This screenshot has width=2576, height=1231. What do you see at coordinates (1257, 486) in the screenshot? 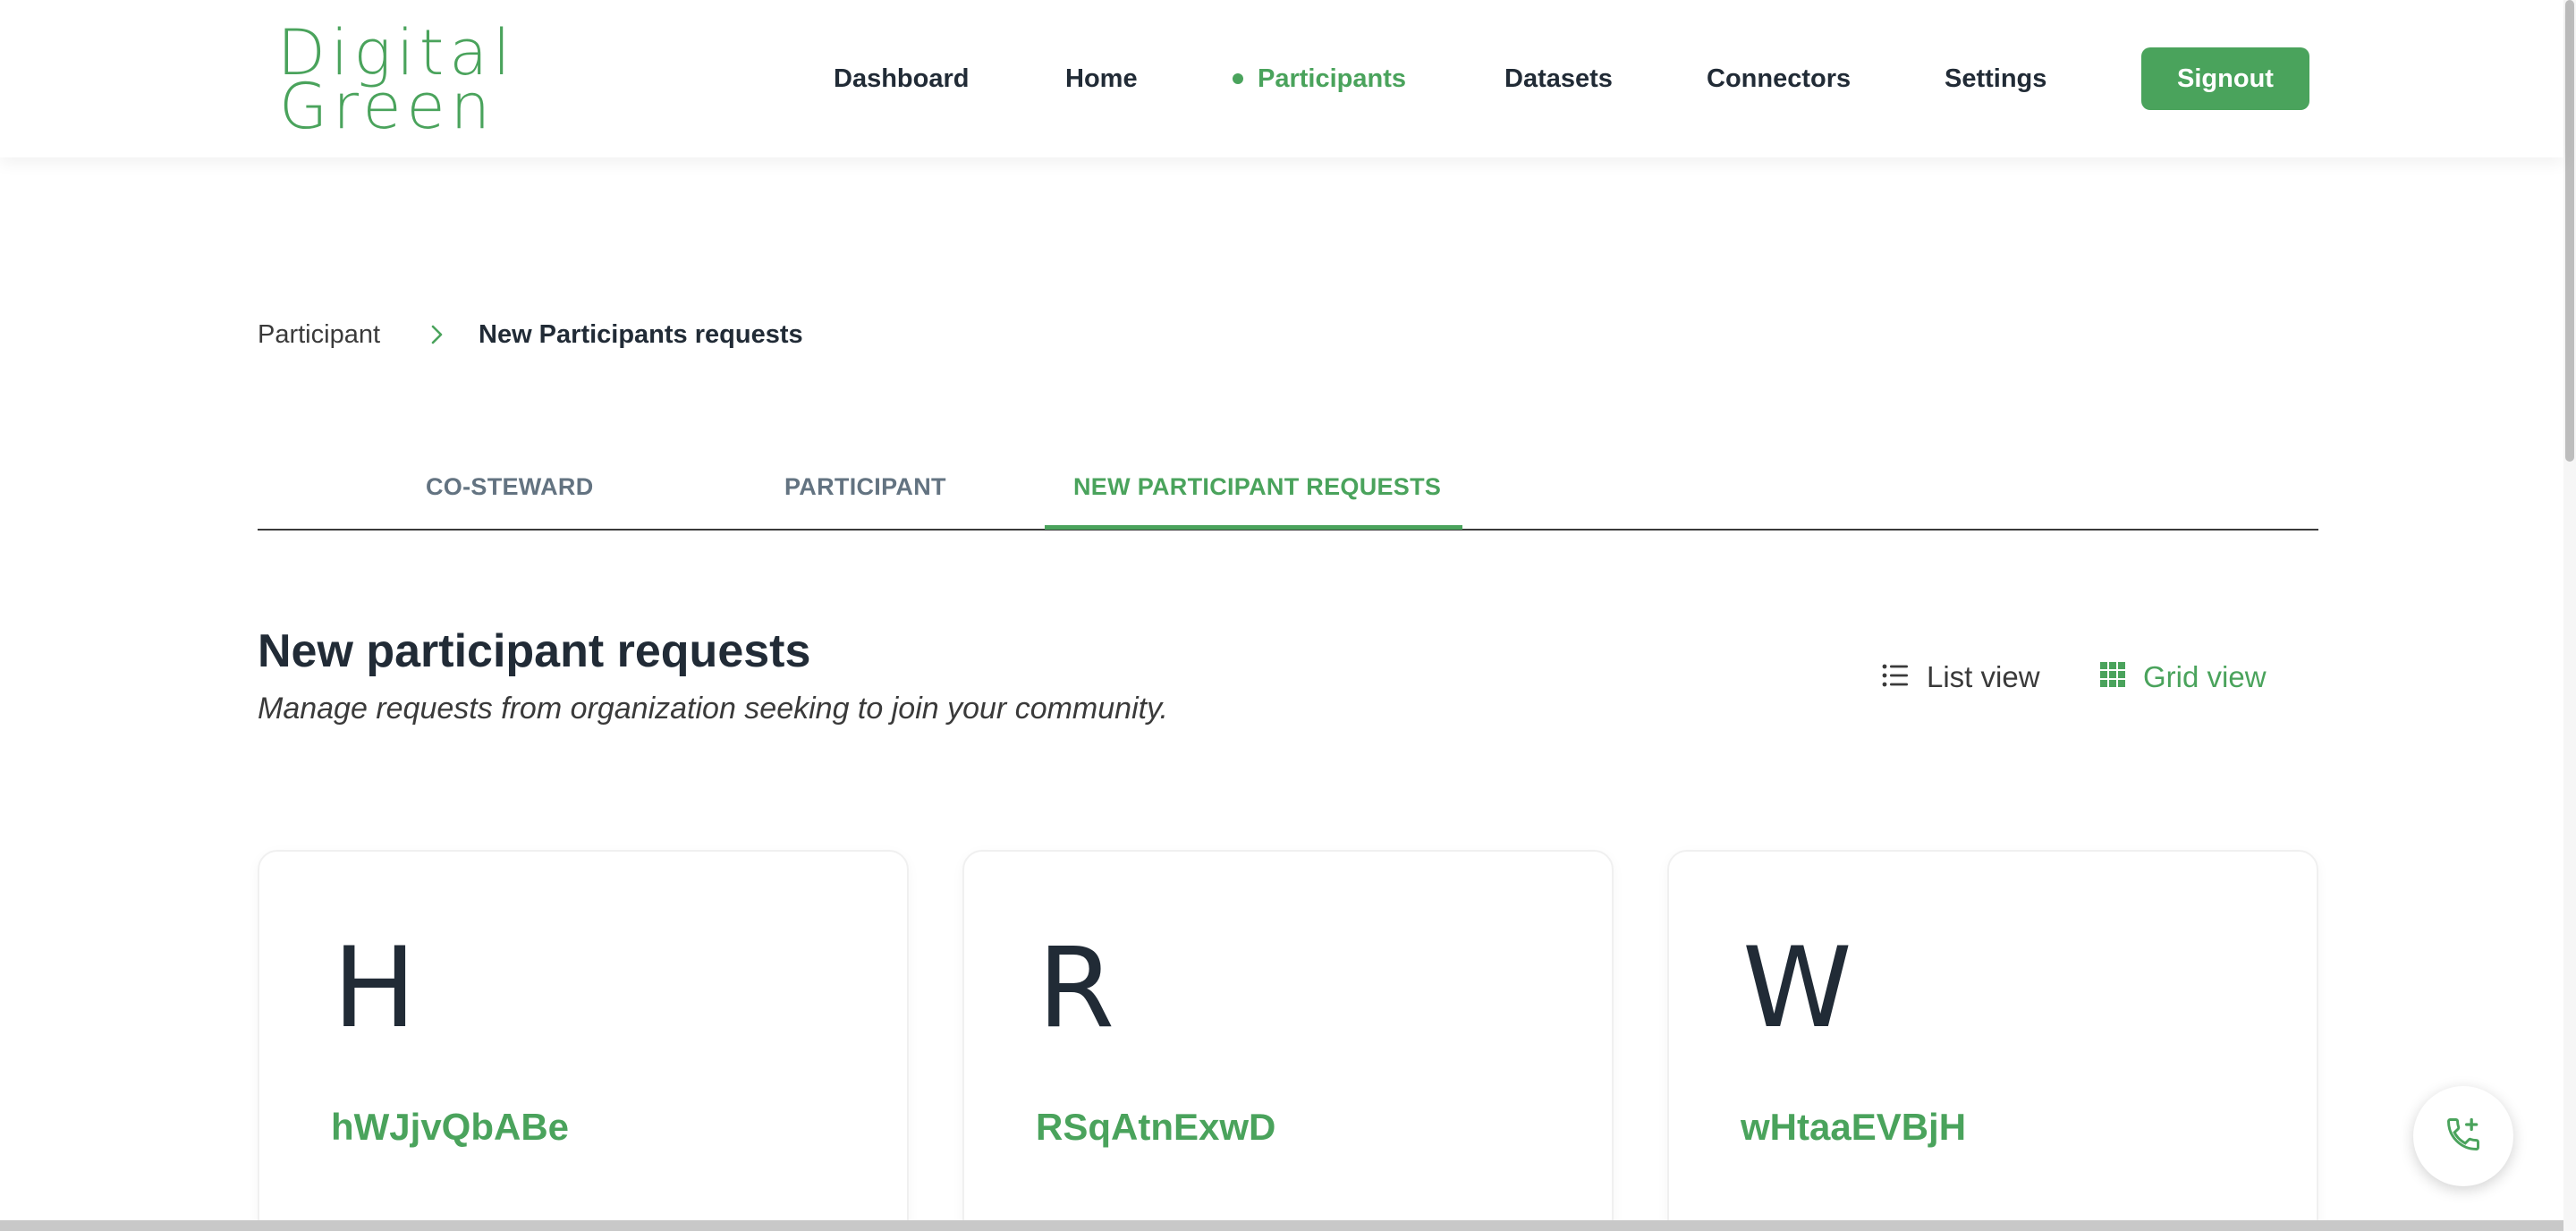
I see `tab-new-participant-requests: NEW PARTICIPANT REQUESTS` at bounding box center [1257, 486].